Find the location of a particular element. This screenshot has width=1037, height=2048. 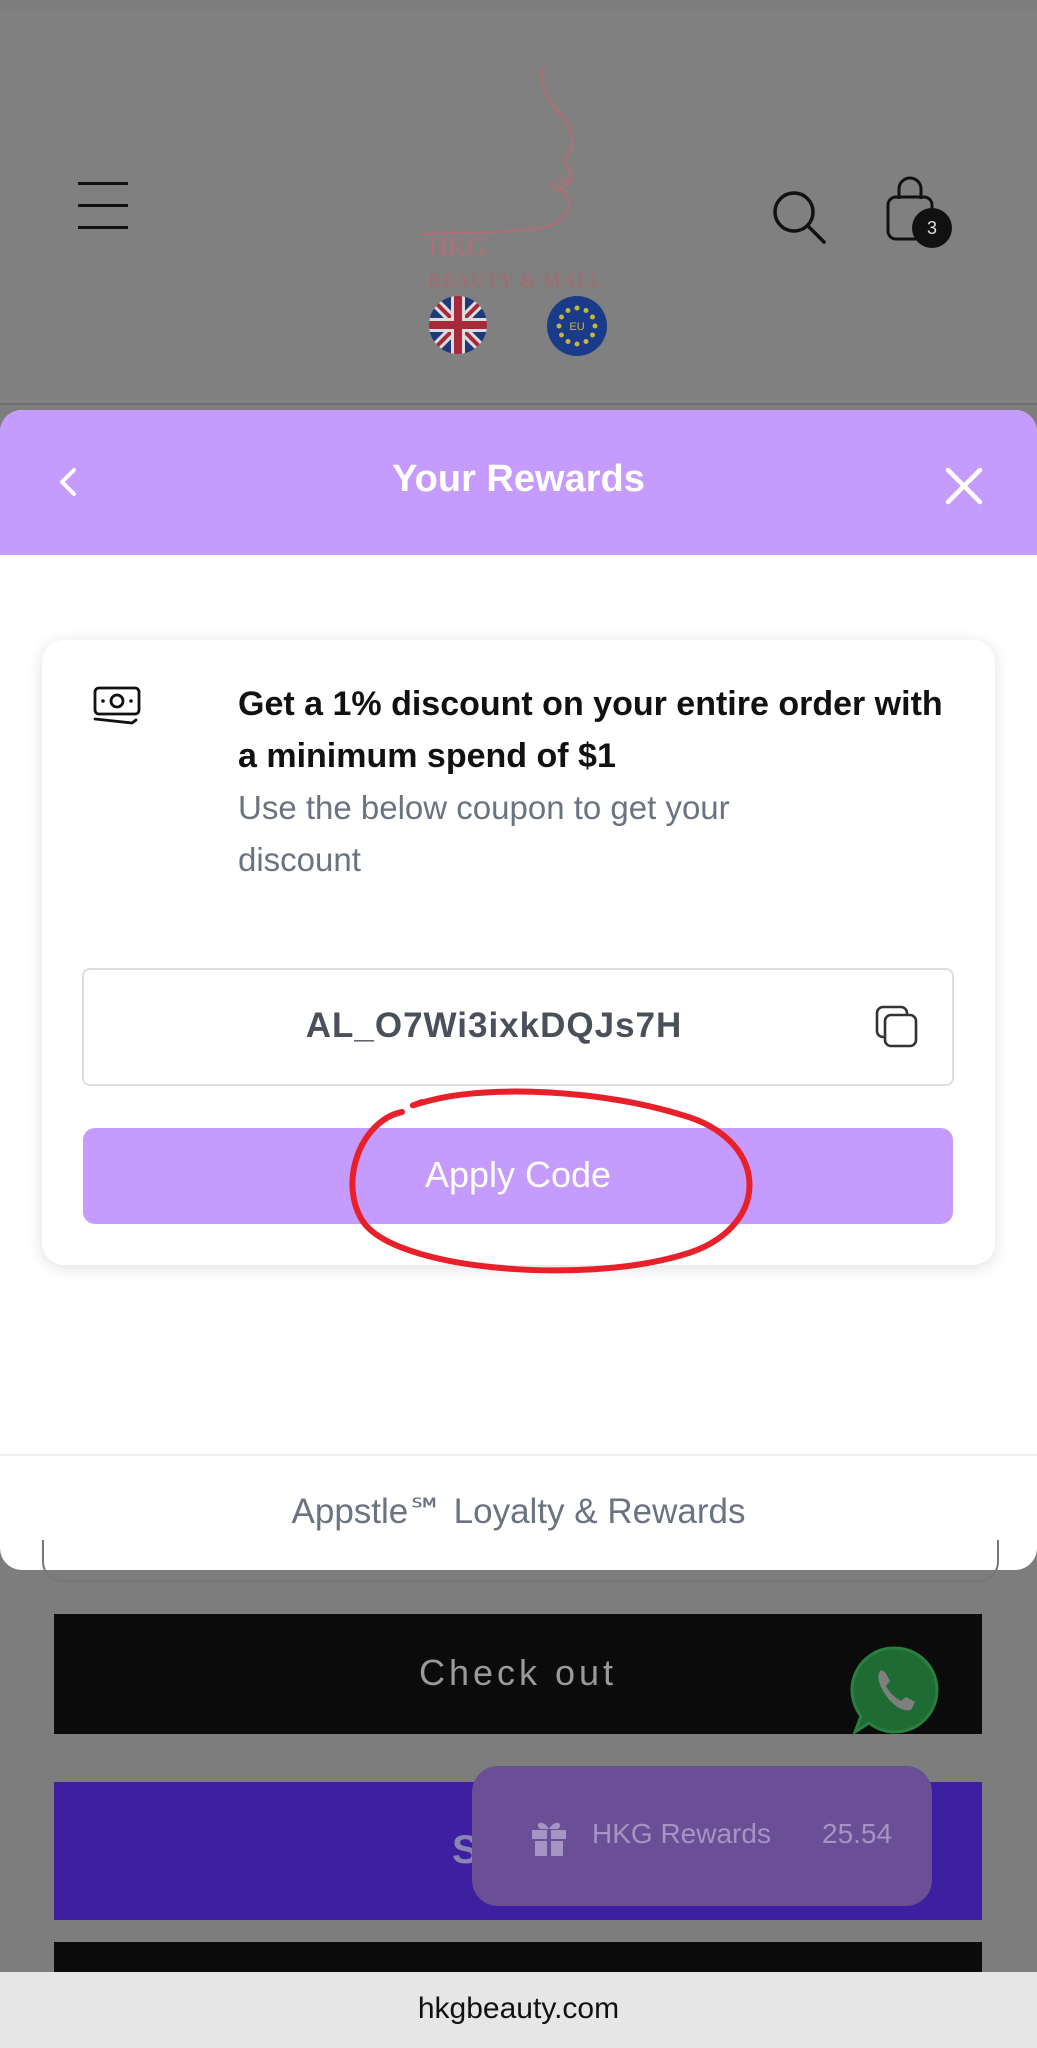

modal-footer-divider is located at coordinates (518, 1455).